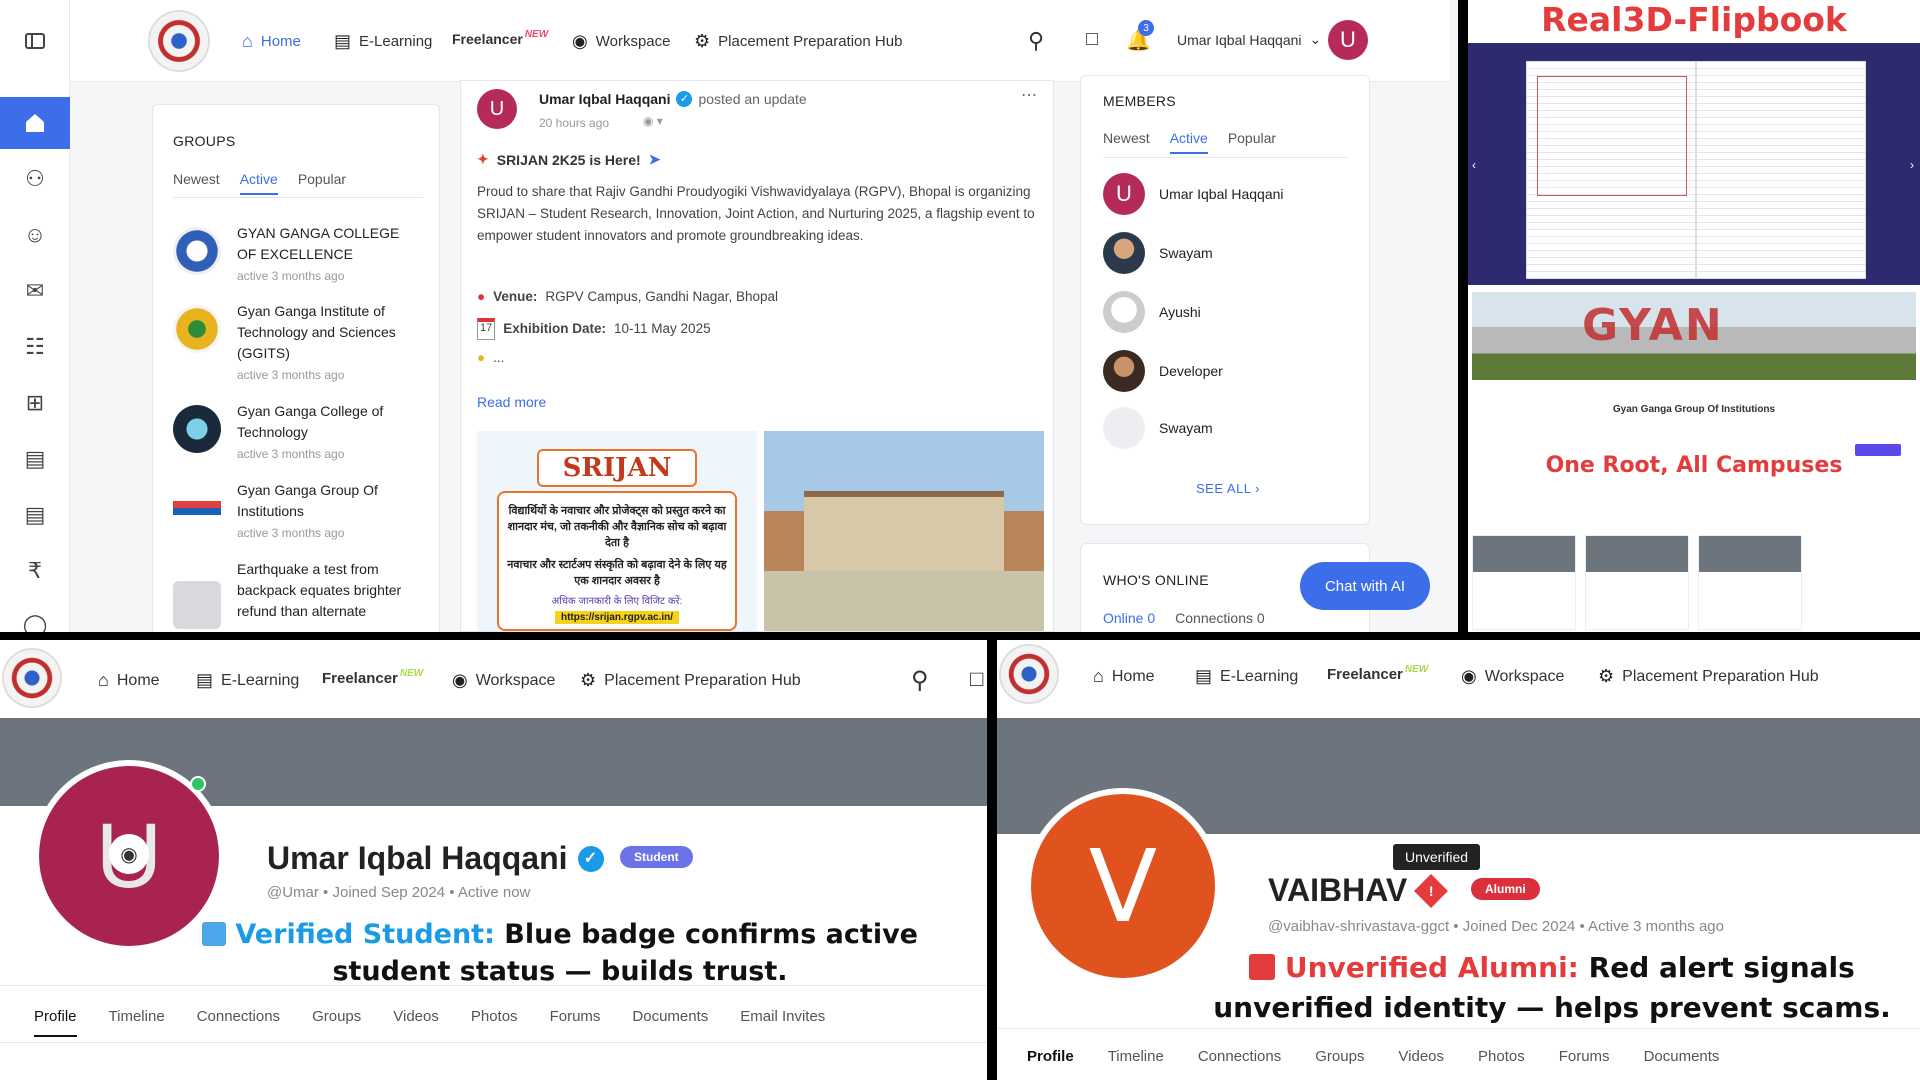 This screenshot has height=1080, width=1920. Describe the element at coordinates (35, 123) in the screenshot. I see `sidebar-home-icon` at that location.